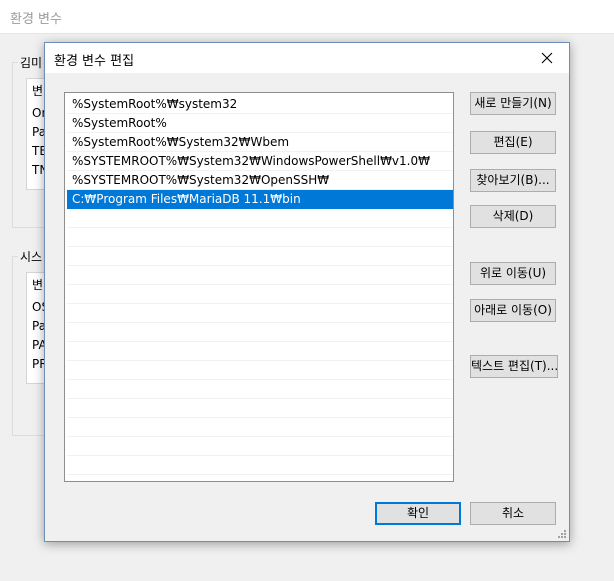 The width and height of the screenshot is (614, 581). I want to click on path-row: %SystemRoot%₩system32, so click(260, 104).